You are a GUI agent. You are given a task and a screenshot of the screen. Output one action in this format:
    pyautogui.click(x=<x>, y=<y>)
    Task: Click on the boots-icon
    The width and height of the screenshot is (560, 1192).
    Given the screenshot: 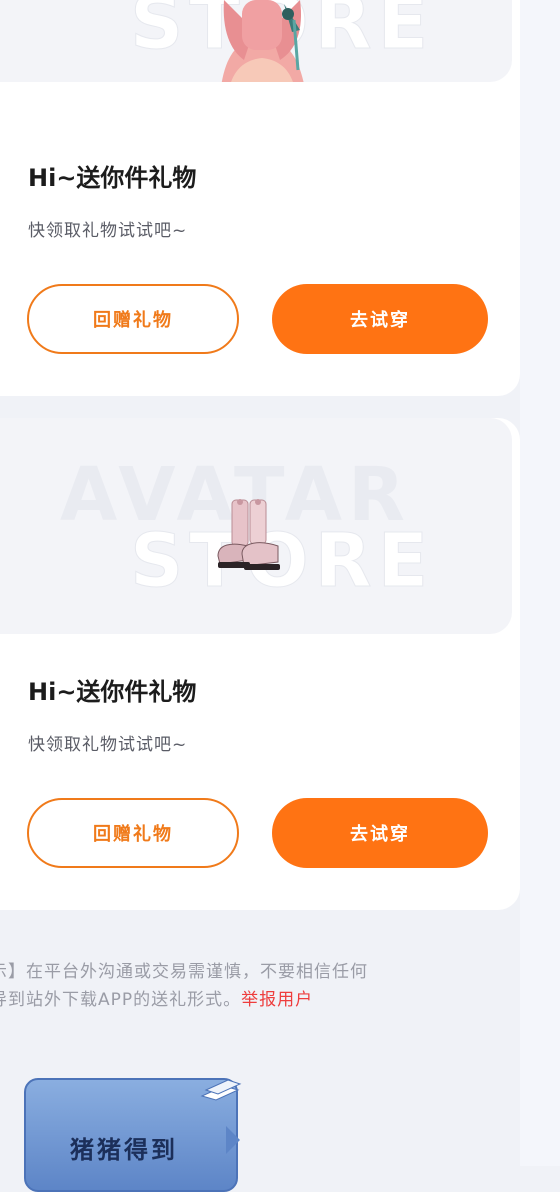 What is the action you would take?
    pyautogui.click(x=248, y=534)
    